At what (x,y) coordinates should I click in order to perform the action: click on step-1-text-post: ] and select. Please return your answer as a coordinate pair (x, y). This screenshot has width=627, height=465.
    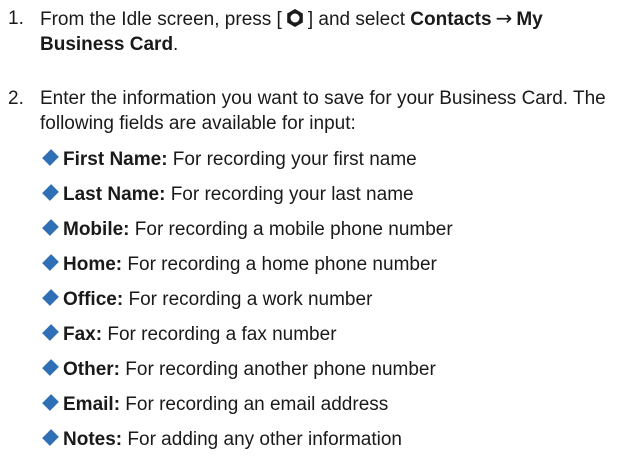
    Looking at the image, I should click on (356, 19).